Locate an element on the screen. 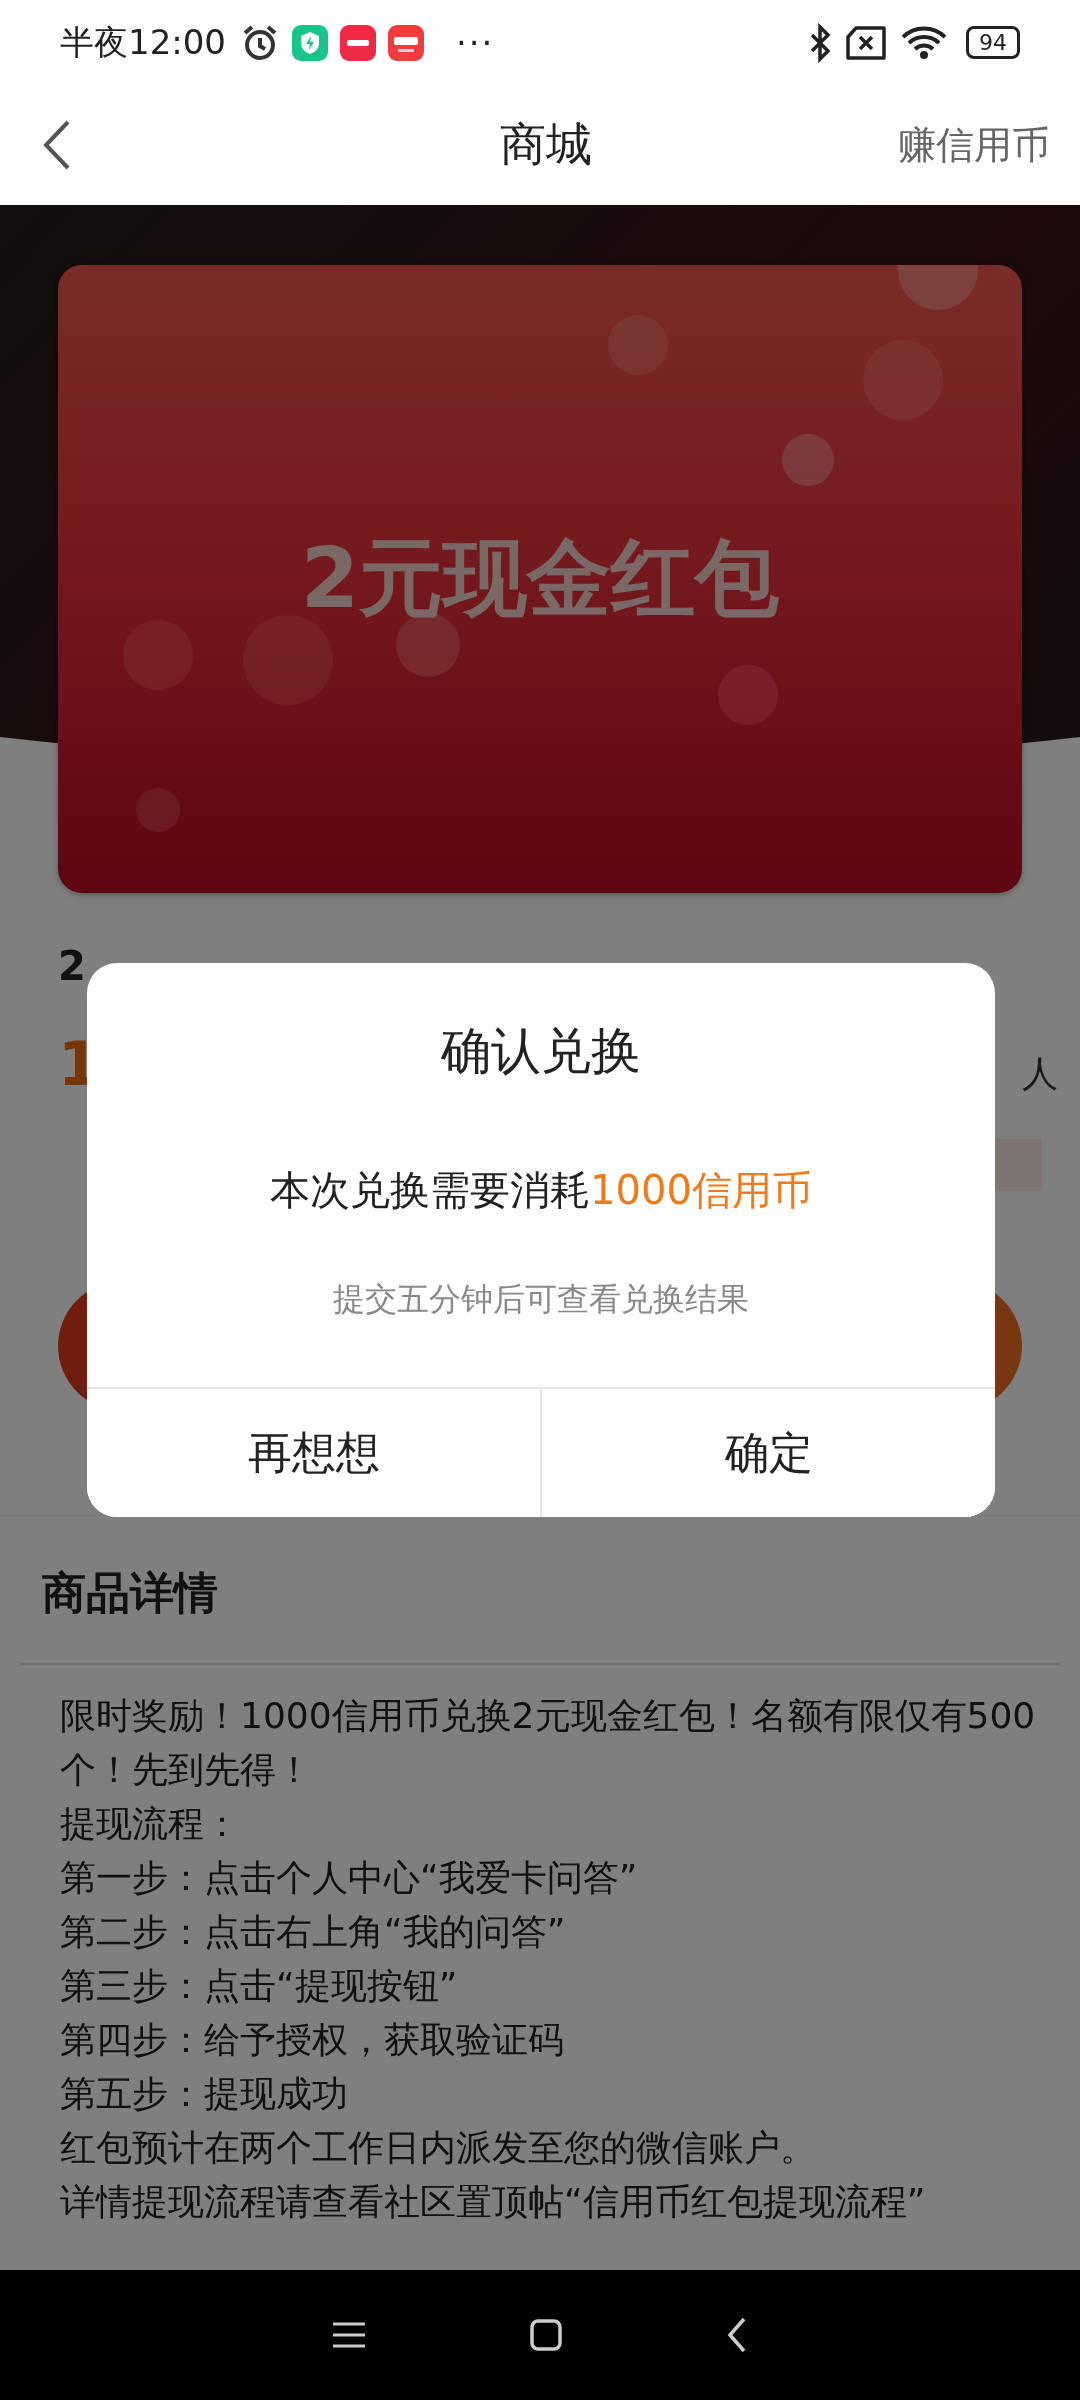  detail-text: 第三步：点击“提现按钮” is located at coordinates (259, 1986).